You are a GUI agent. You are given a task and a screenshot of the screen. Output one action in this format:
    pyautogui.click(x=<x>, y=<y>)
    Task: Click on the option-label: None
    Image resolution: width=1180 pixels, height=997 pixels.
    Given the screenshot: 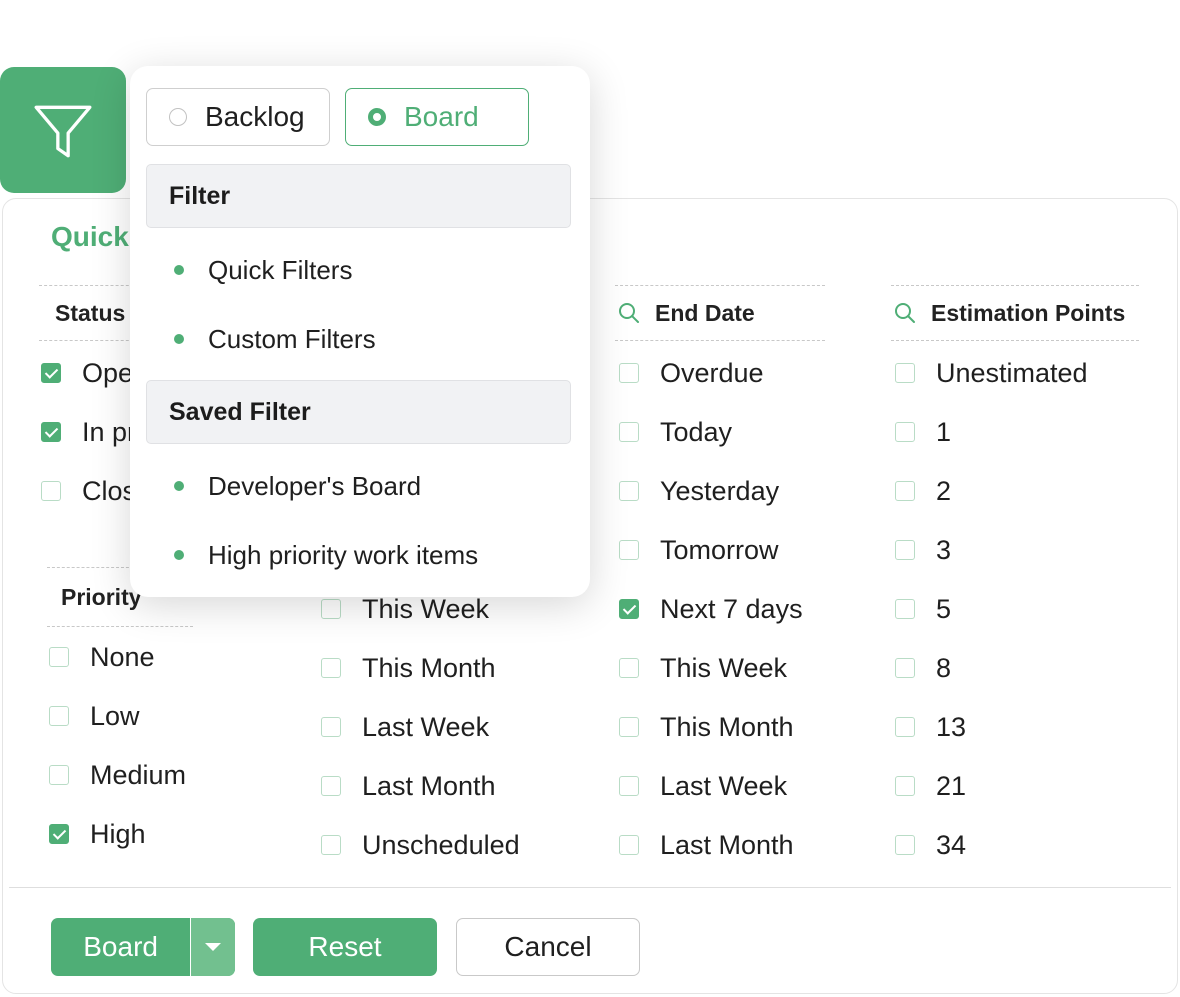 What is the action you would take?
    pyautogui.click(x=122, y=656)
    